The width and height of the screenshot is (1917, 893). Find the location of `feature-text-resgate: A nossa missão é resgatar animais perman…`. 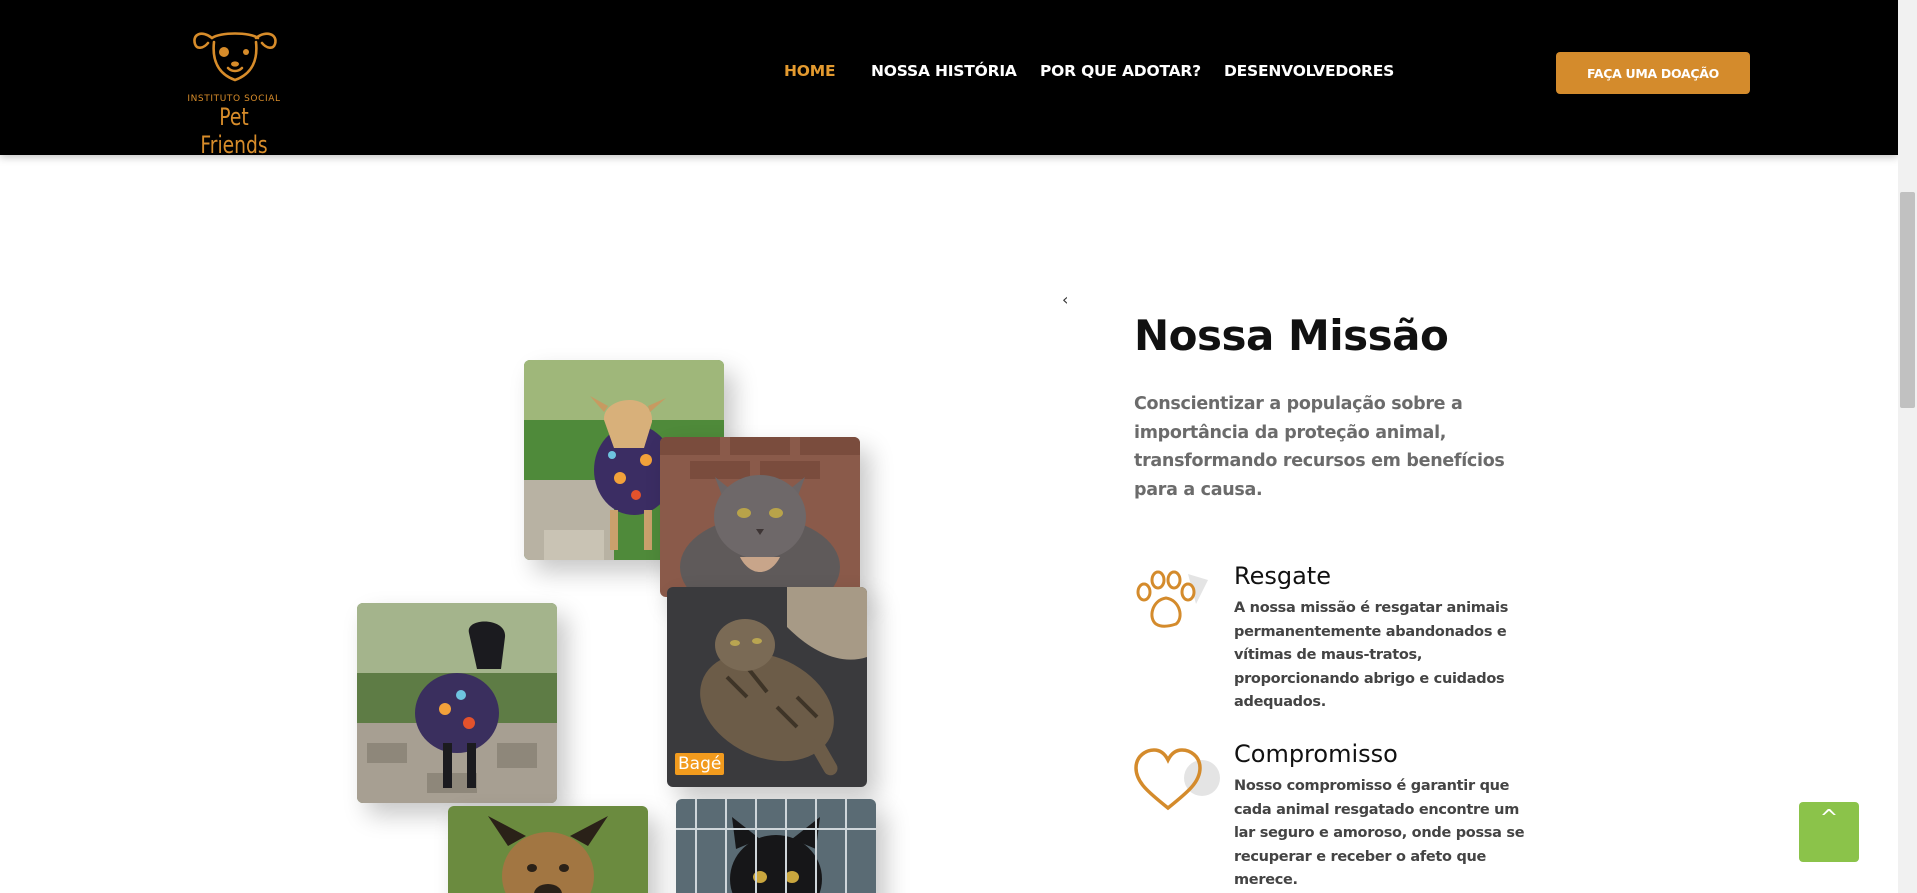

feature-text-resgate: A nossa missão é resgatar animais perman… is located at coordinates (1371, 655).